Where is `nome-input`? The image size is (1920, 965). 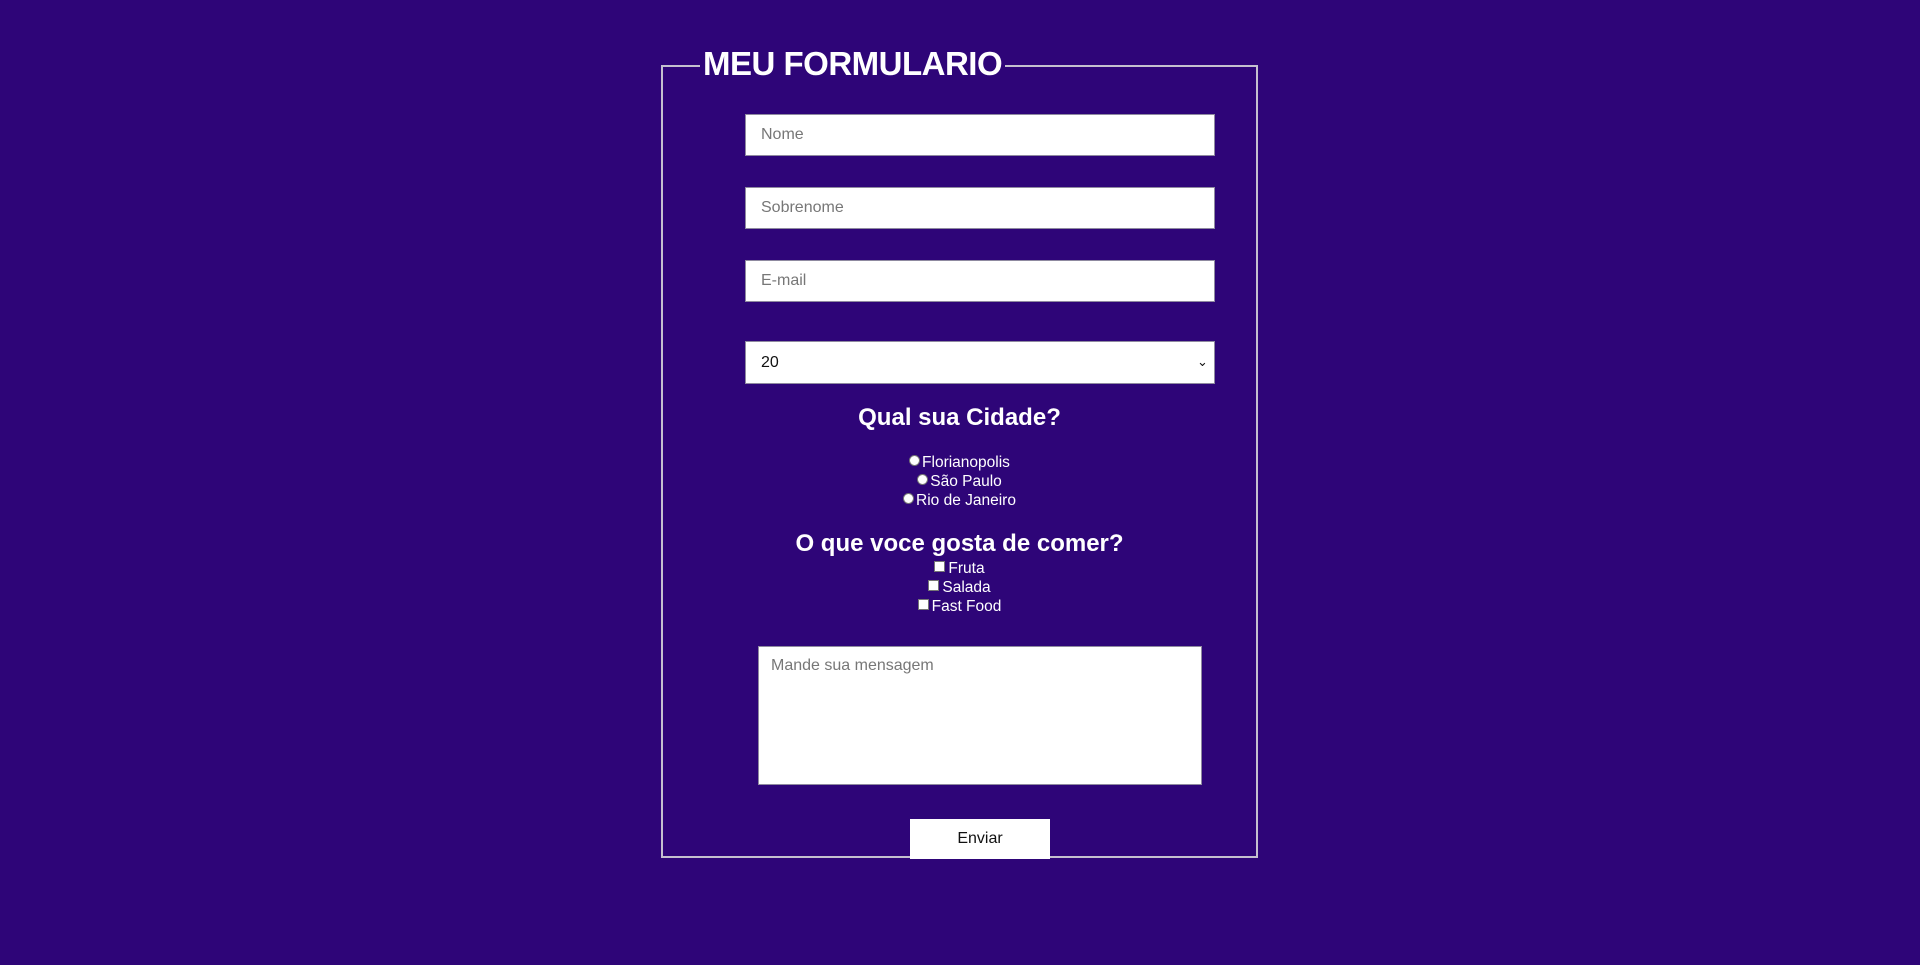 nome-input is located at coordinates (980, 135).